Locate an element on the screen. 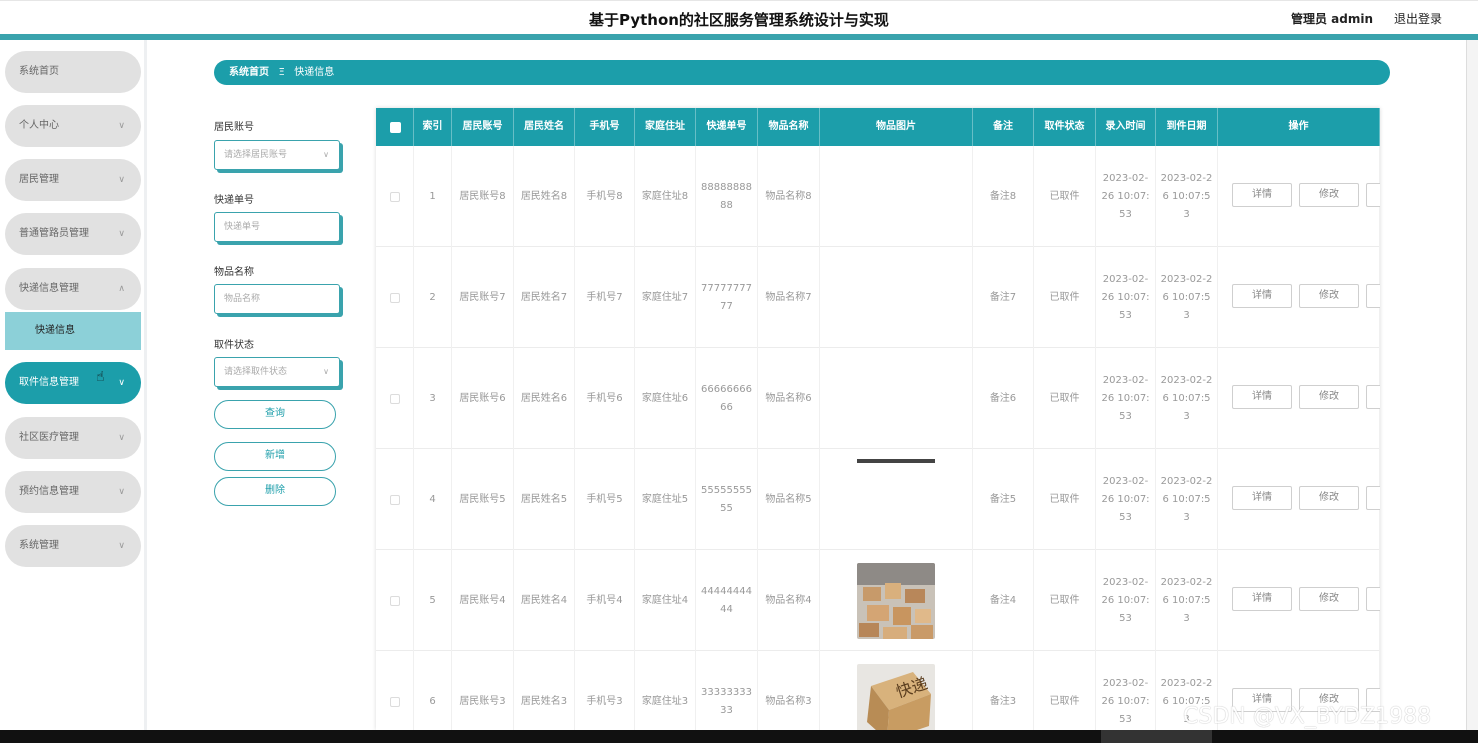 The image size is (1478, 743). sidebar-item-label: 系统管理 is located at coordinates (39, 545).